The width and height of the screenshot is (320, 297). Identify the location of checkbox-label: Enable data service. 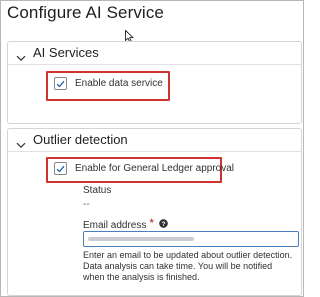
(119, 83).